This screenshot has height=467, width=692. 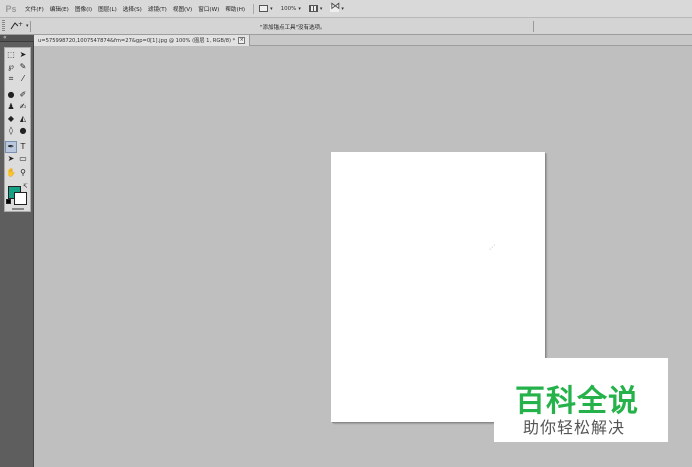 I want to click on pen-tool-icon: ✒, so click(x=11, y=147).